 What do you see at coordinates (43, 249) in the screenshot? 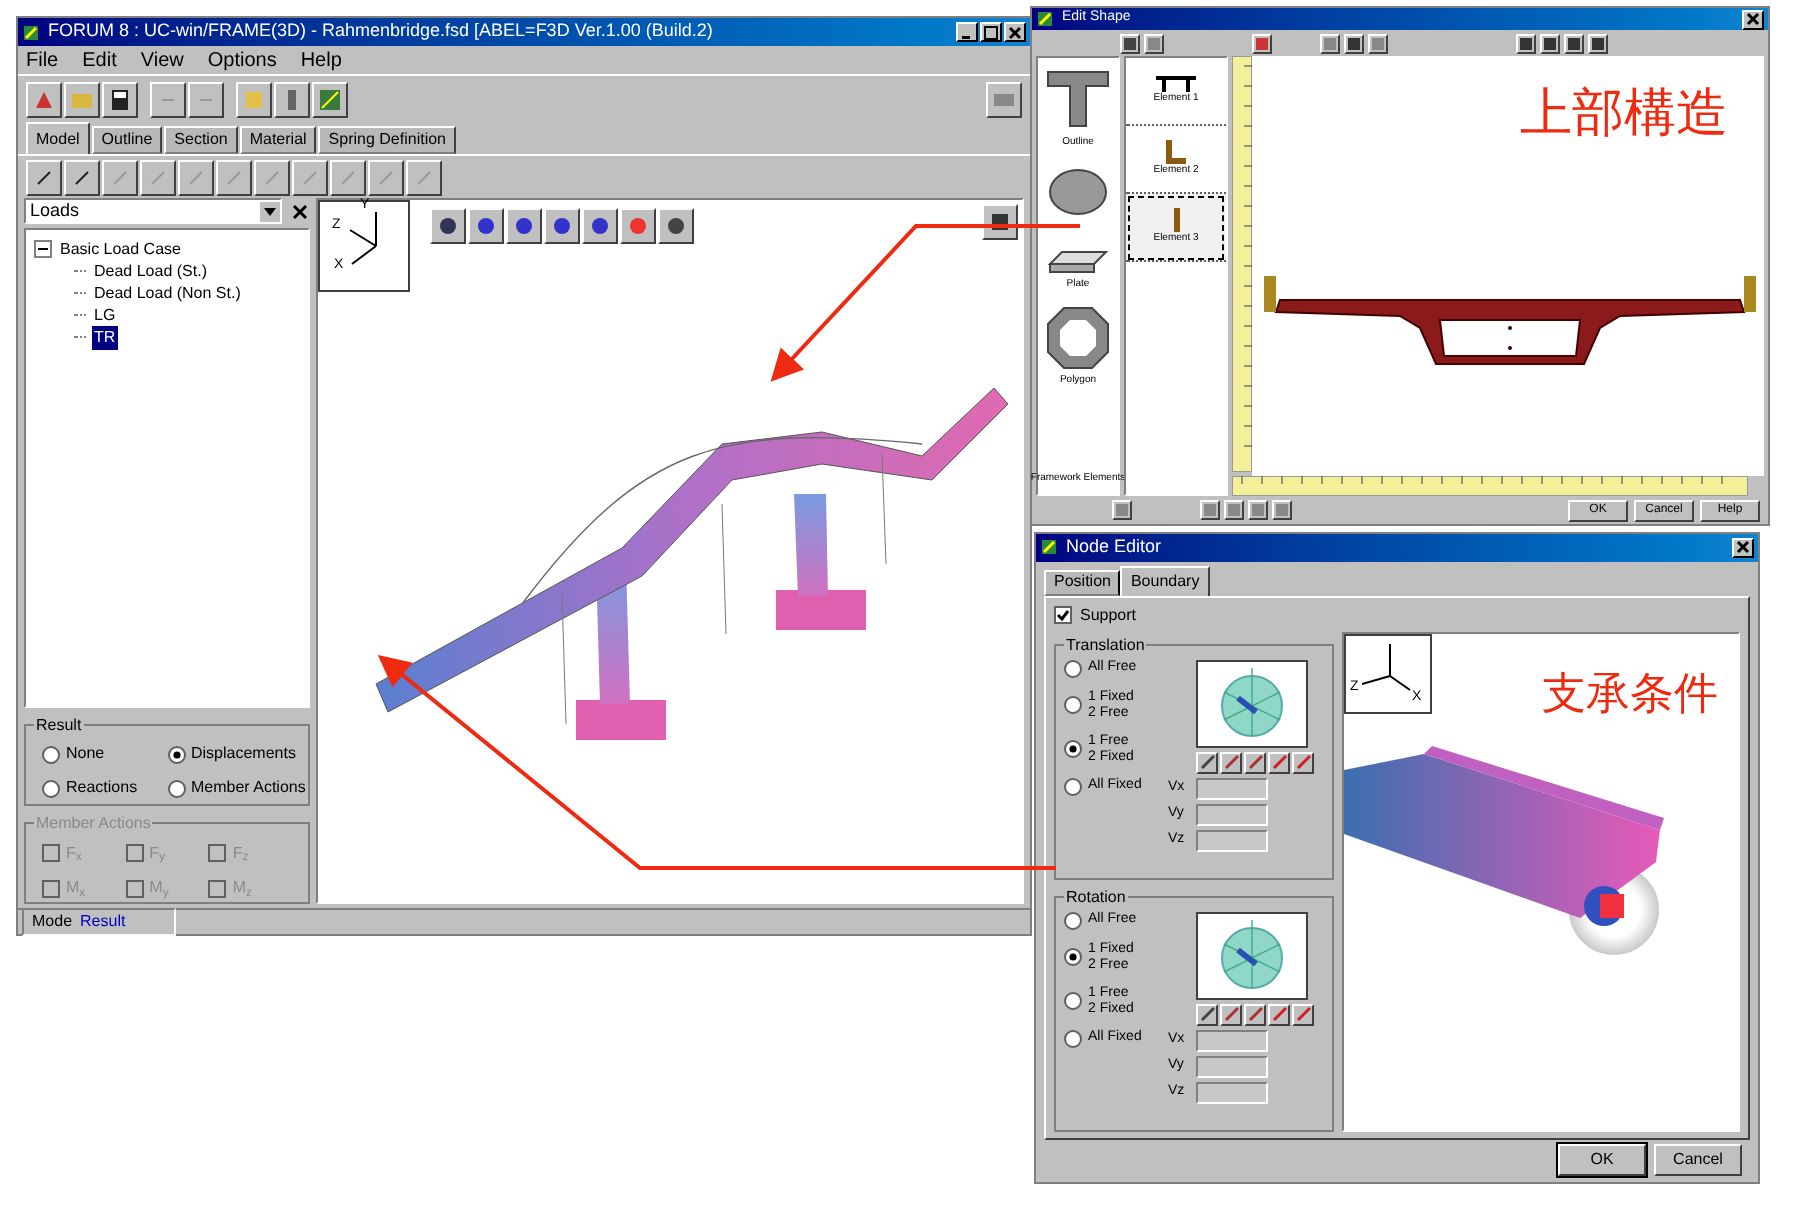
I see `collapse-icon` at bounding box center [43, 249].